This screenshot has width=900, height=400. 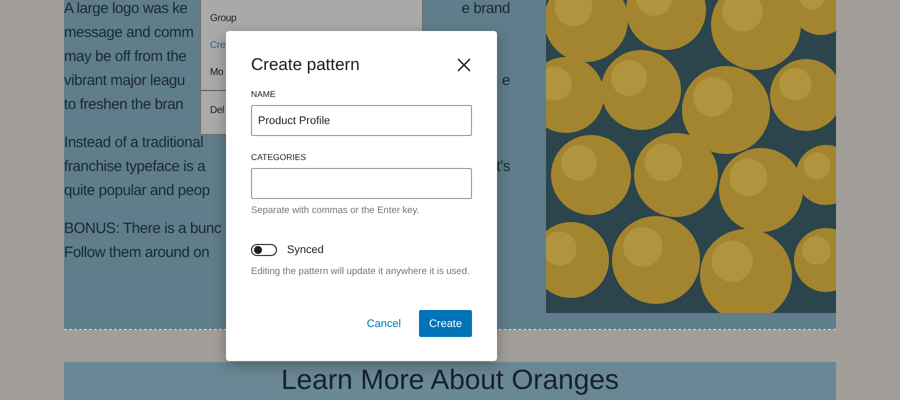 What do you see at coordinates (137, 252) in the screenshot?
I see `paragraph-text: Follow them around on` at bounding box center [137, 252].